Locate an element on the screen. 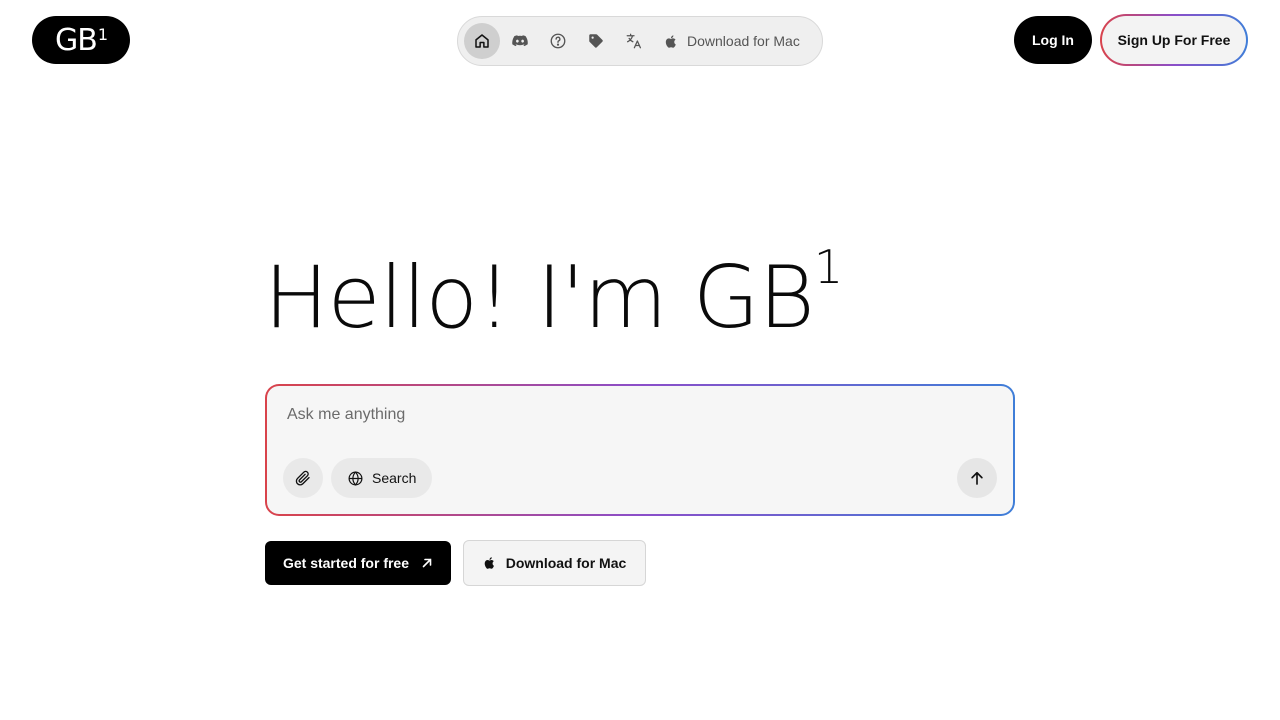 This screenshot has width=1280, height=720. signup-button: Sign Up For Free is located at coordinates (1174, 40).